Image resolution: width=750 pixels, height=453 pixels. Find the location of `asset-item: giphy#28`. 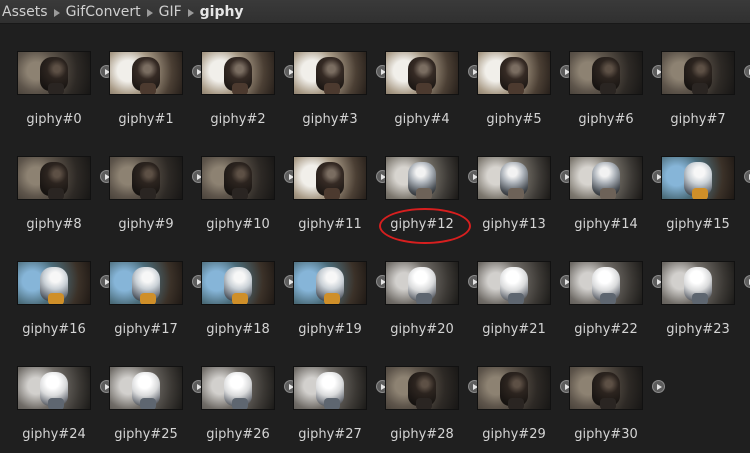

asset-item: giphy#28 is located at coordinates (433, 407).